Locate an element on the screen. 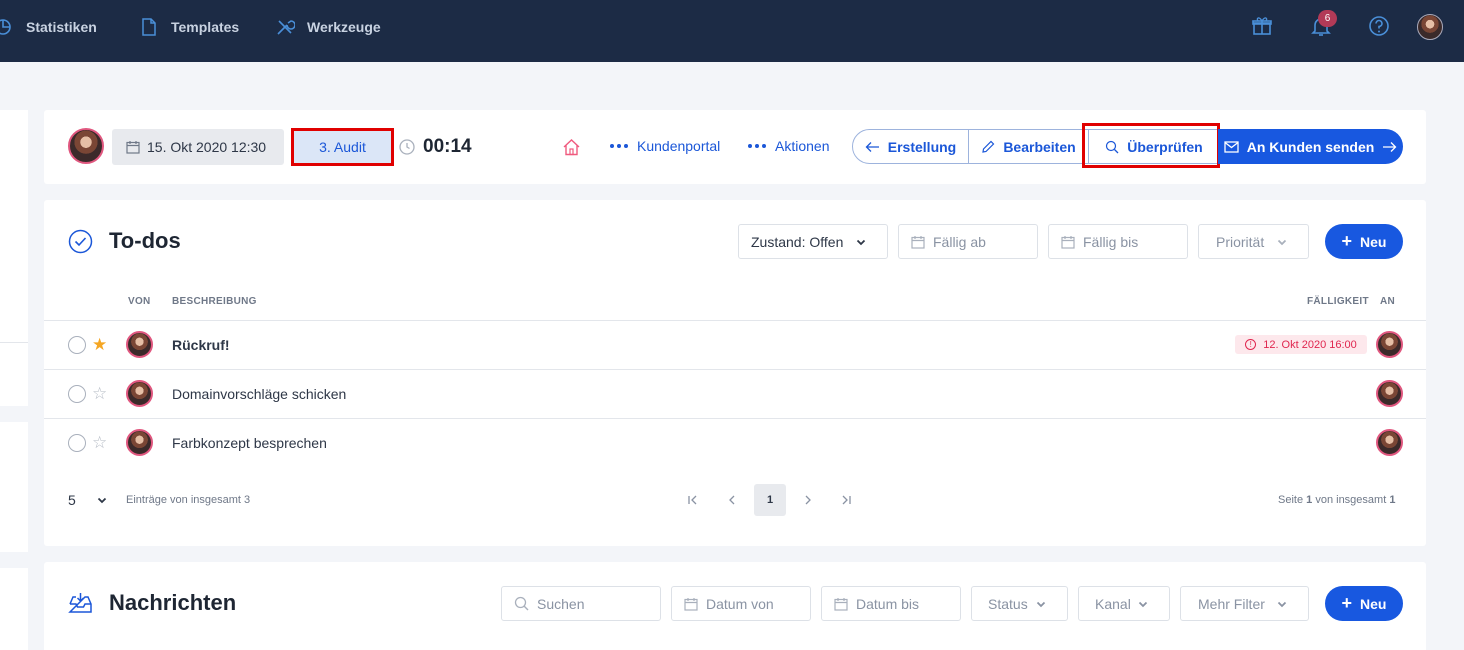 This screenshot has height=650, width=1464. timer: 00:14 is located at coordinates (435, 147).